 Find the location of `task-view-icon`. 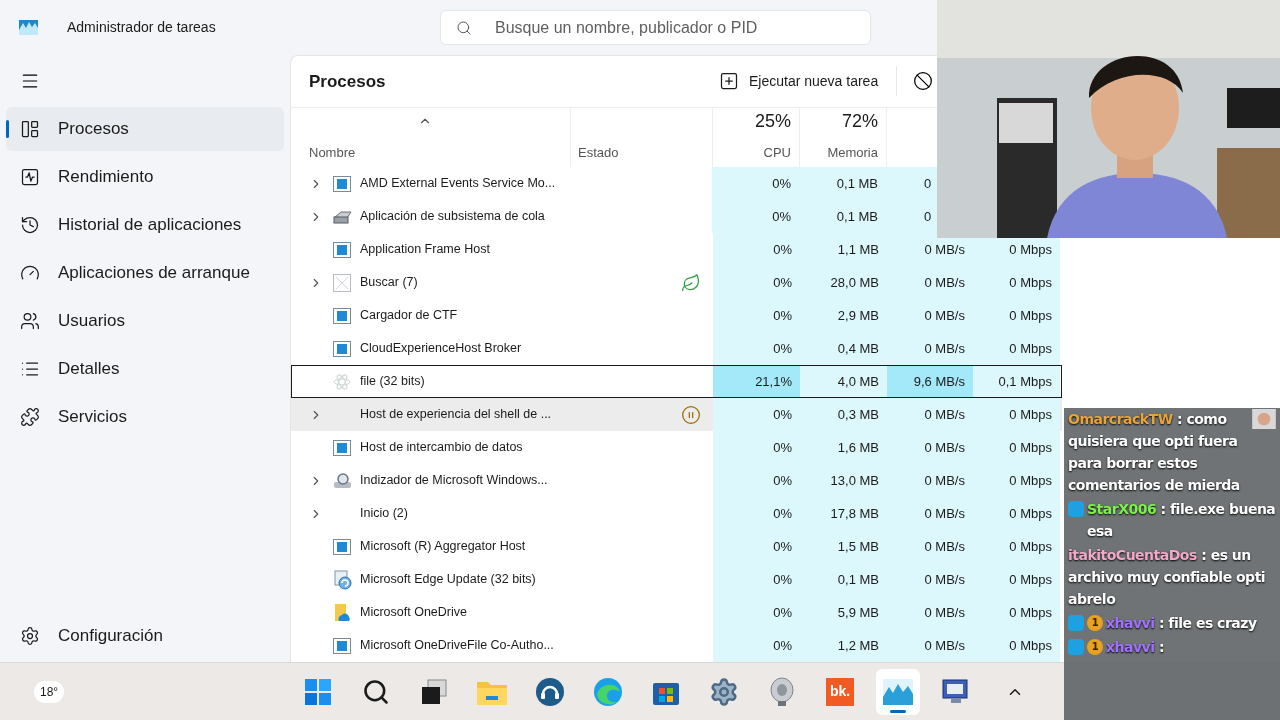

task-view-icon is located at coordinates (434, 691).